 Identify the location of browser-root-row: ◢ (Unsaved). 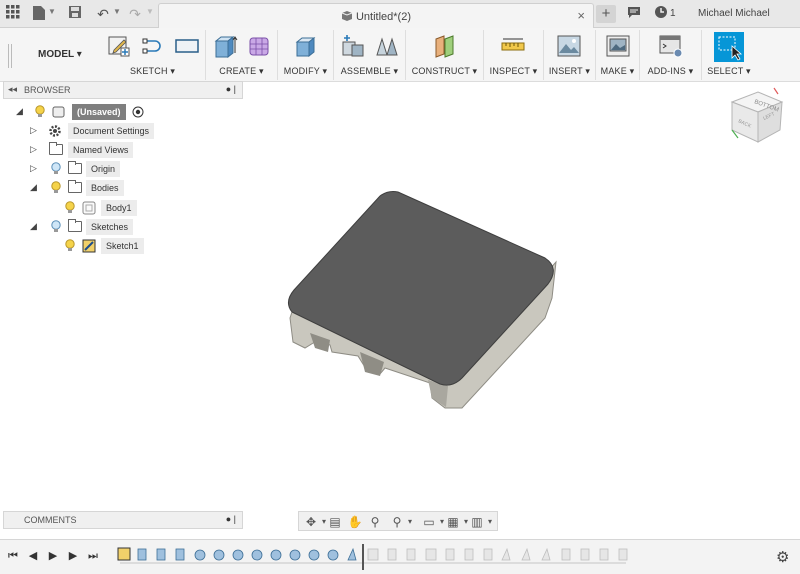
(86, 112).